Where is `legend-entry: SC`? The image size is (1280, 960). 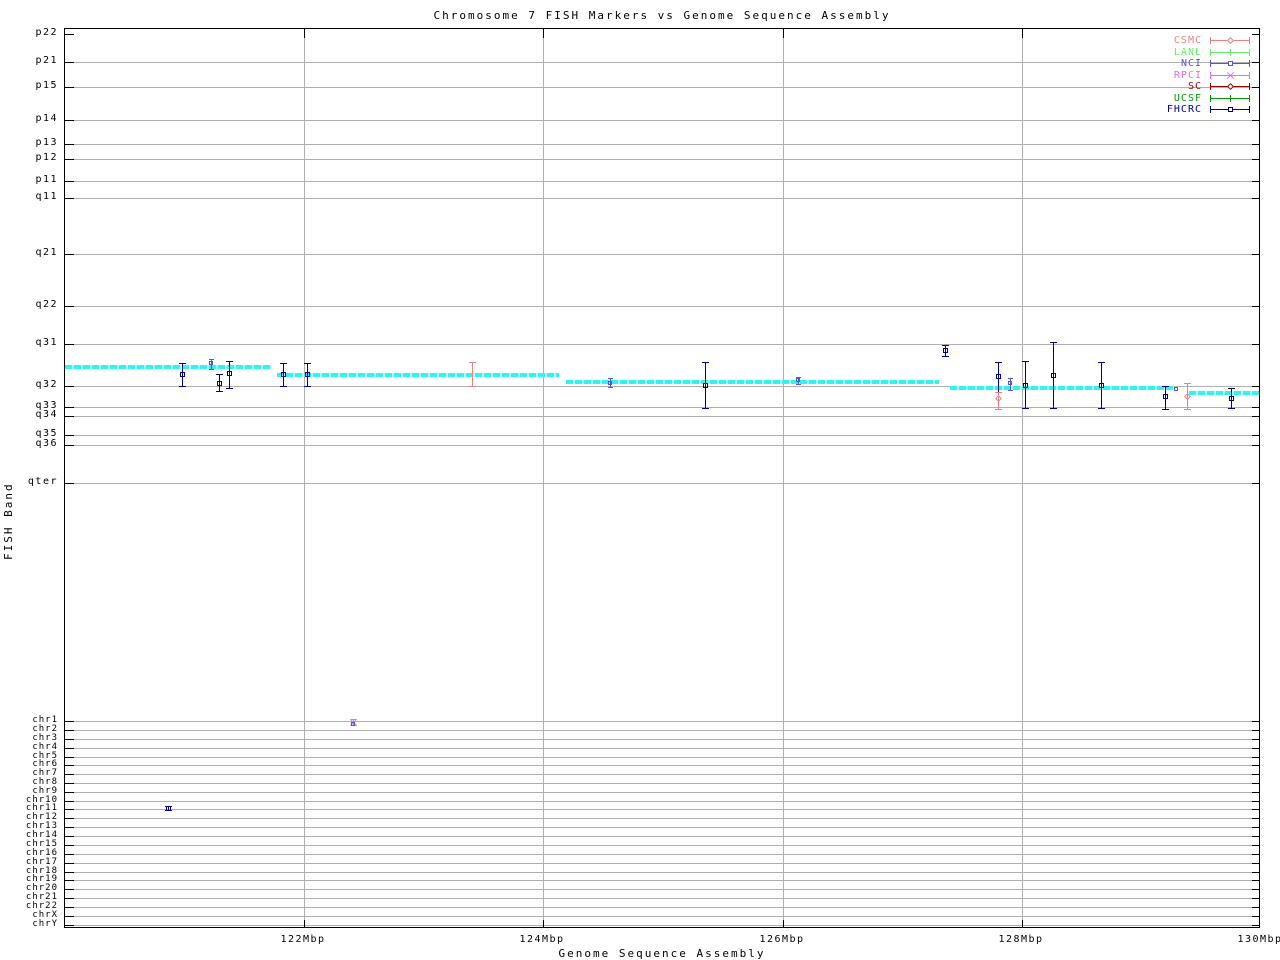 legend-entry: SC is located at coordinates (1208, 87).